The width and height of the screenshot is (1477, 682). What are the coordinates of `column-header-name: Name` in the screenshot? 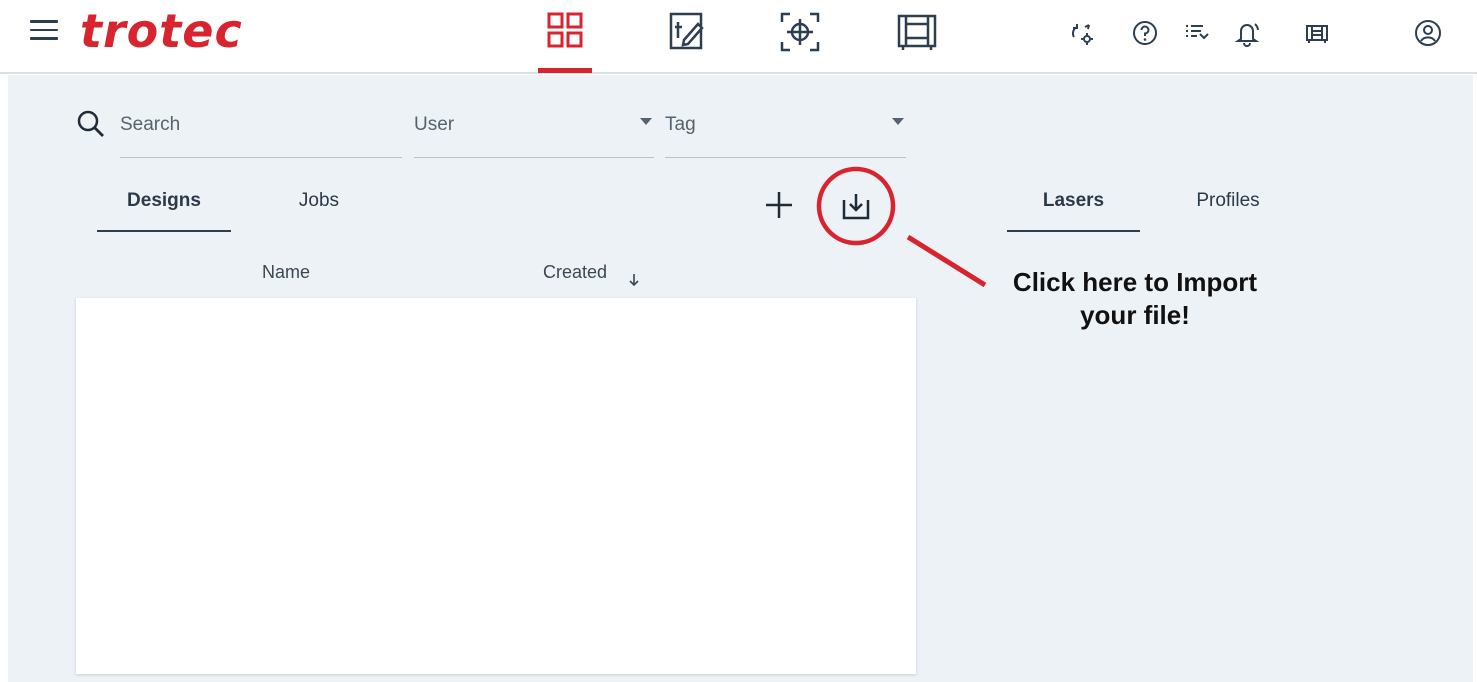 It's located at (286, 272).